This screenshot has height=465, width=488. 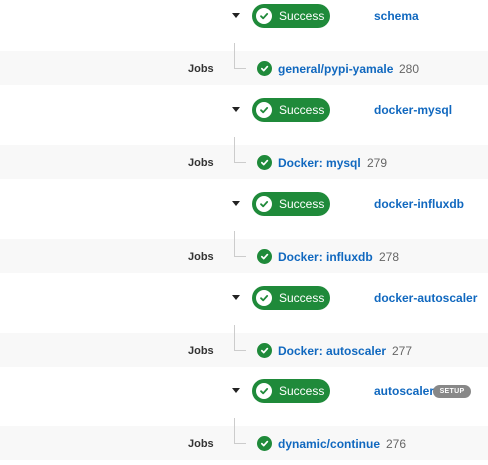 I want to click on job-name-link: general/pypi-yamale, so click(x=335, y=69).